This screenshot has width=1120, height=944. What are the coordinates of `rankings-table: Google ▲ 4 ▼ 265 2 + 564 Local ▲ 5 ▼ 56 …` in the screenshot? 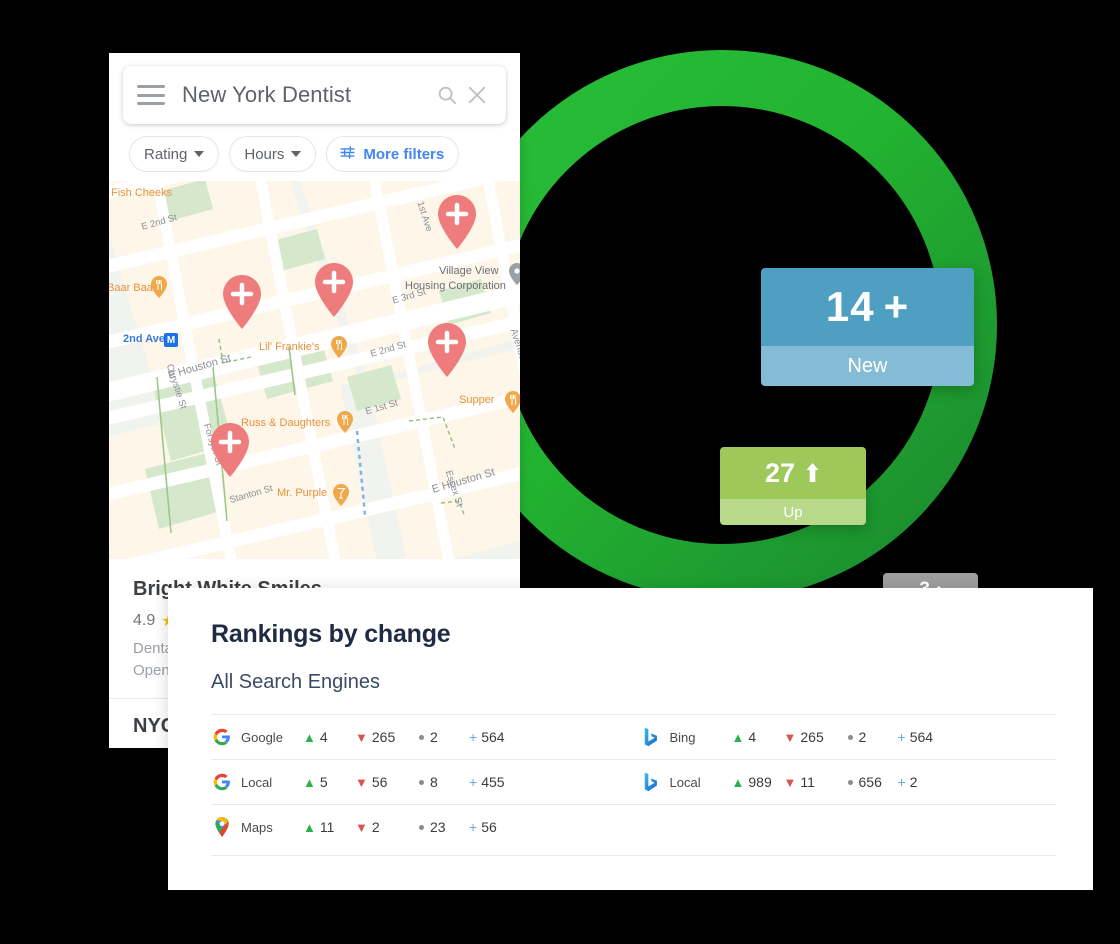 It's located at (633, 781).